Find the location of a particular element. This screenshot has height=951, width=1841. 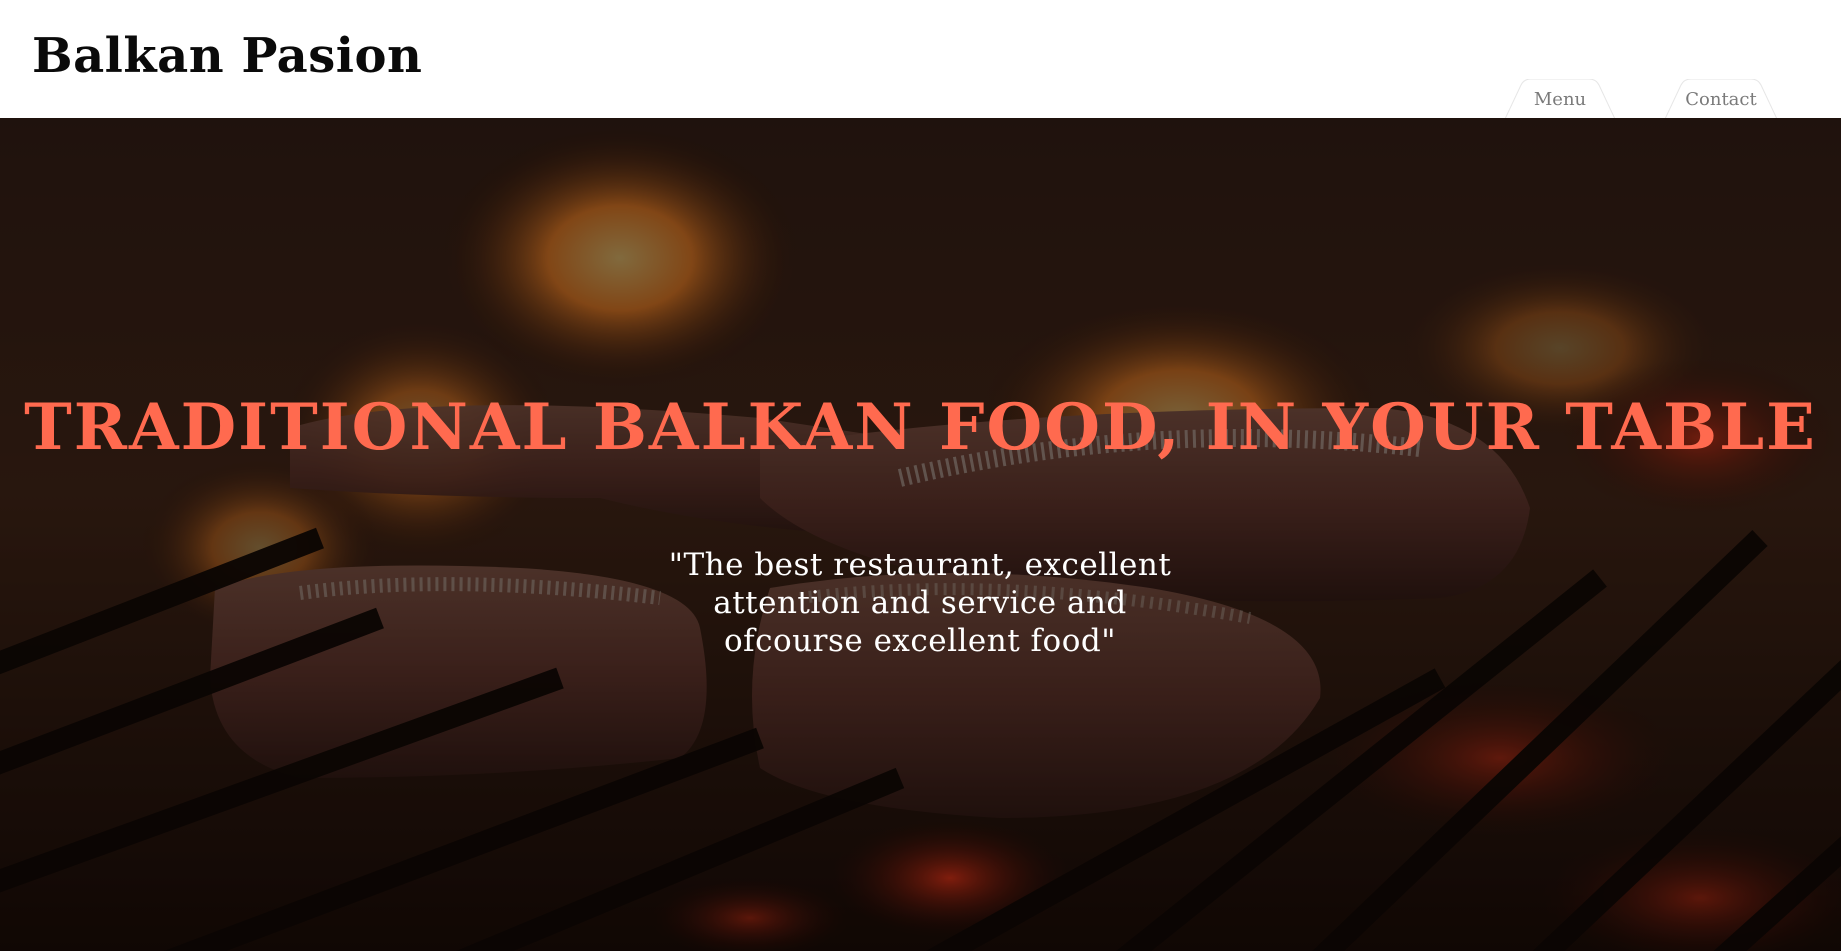

nav-tab-contact-label: Contact is located at coordinates (1721, 99).